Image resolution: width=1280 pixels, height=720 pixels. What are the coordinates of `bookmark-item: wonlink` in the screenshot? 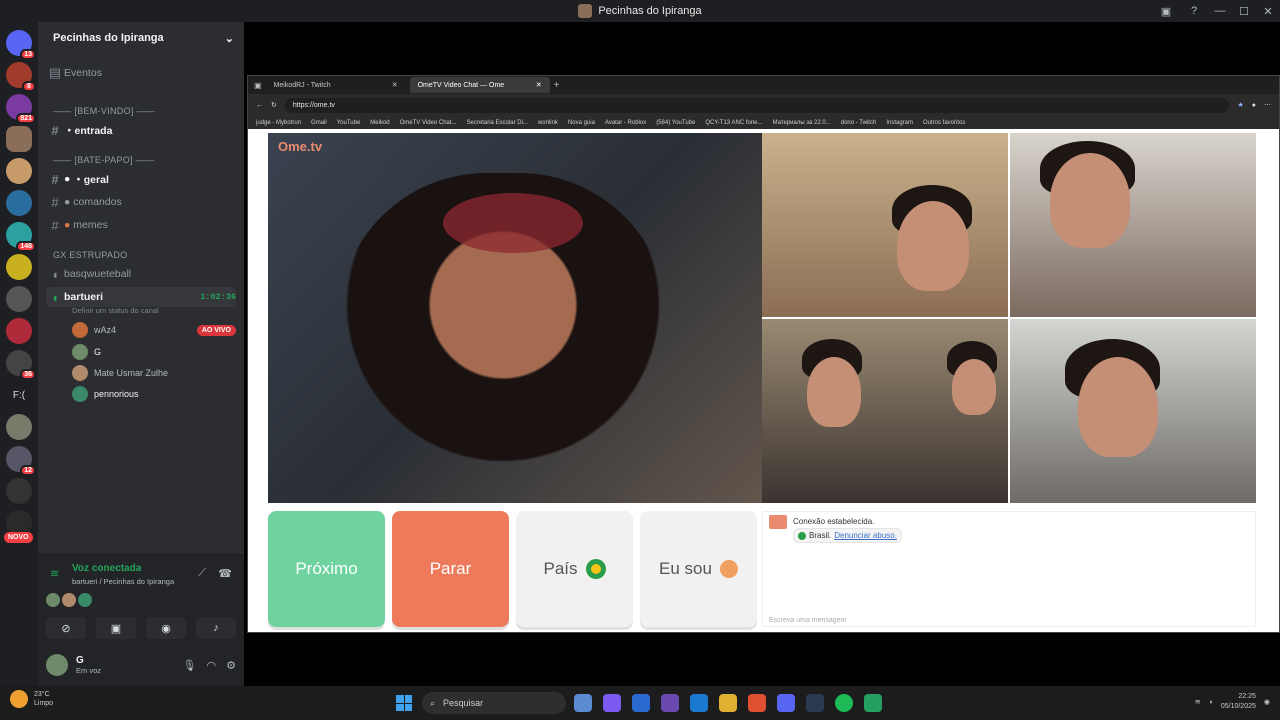 It's located at (548, 123).